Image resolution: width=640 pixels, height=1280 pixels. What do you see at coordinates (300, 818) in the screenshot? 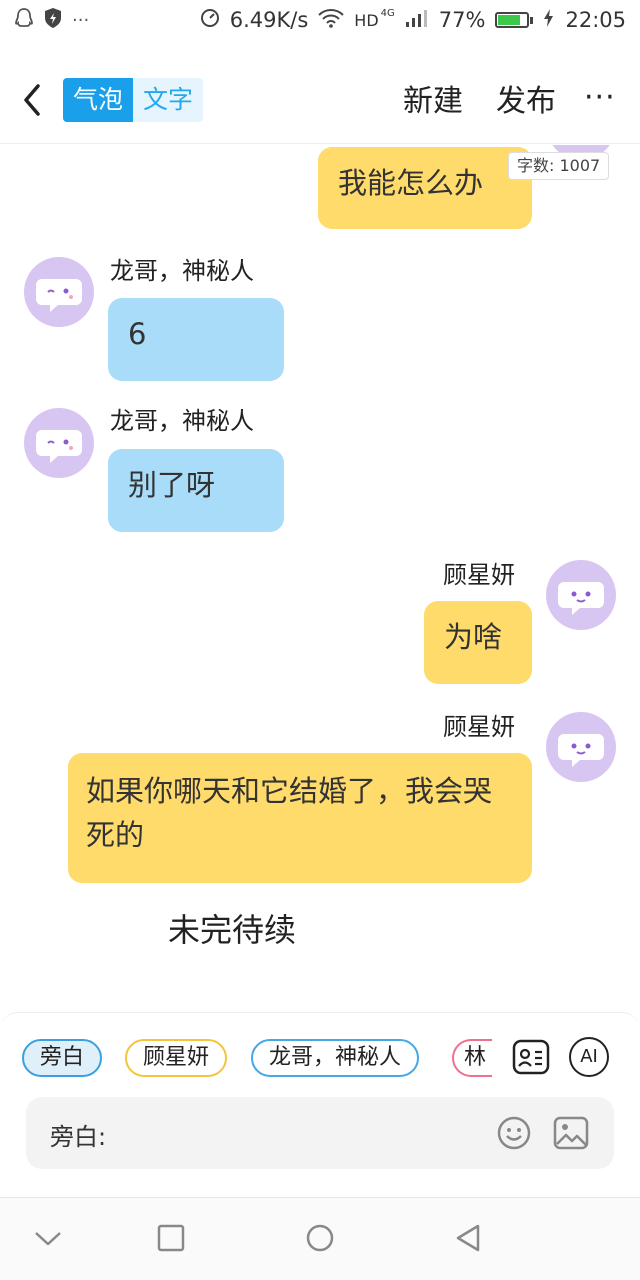
I see `message-bubble: 如果你哪天和它结婚了，我会哭死的` at bounding box center [300, 818].